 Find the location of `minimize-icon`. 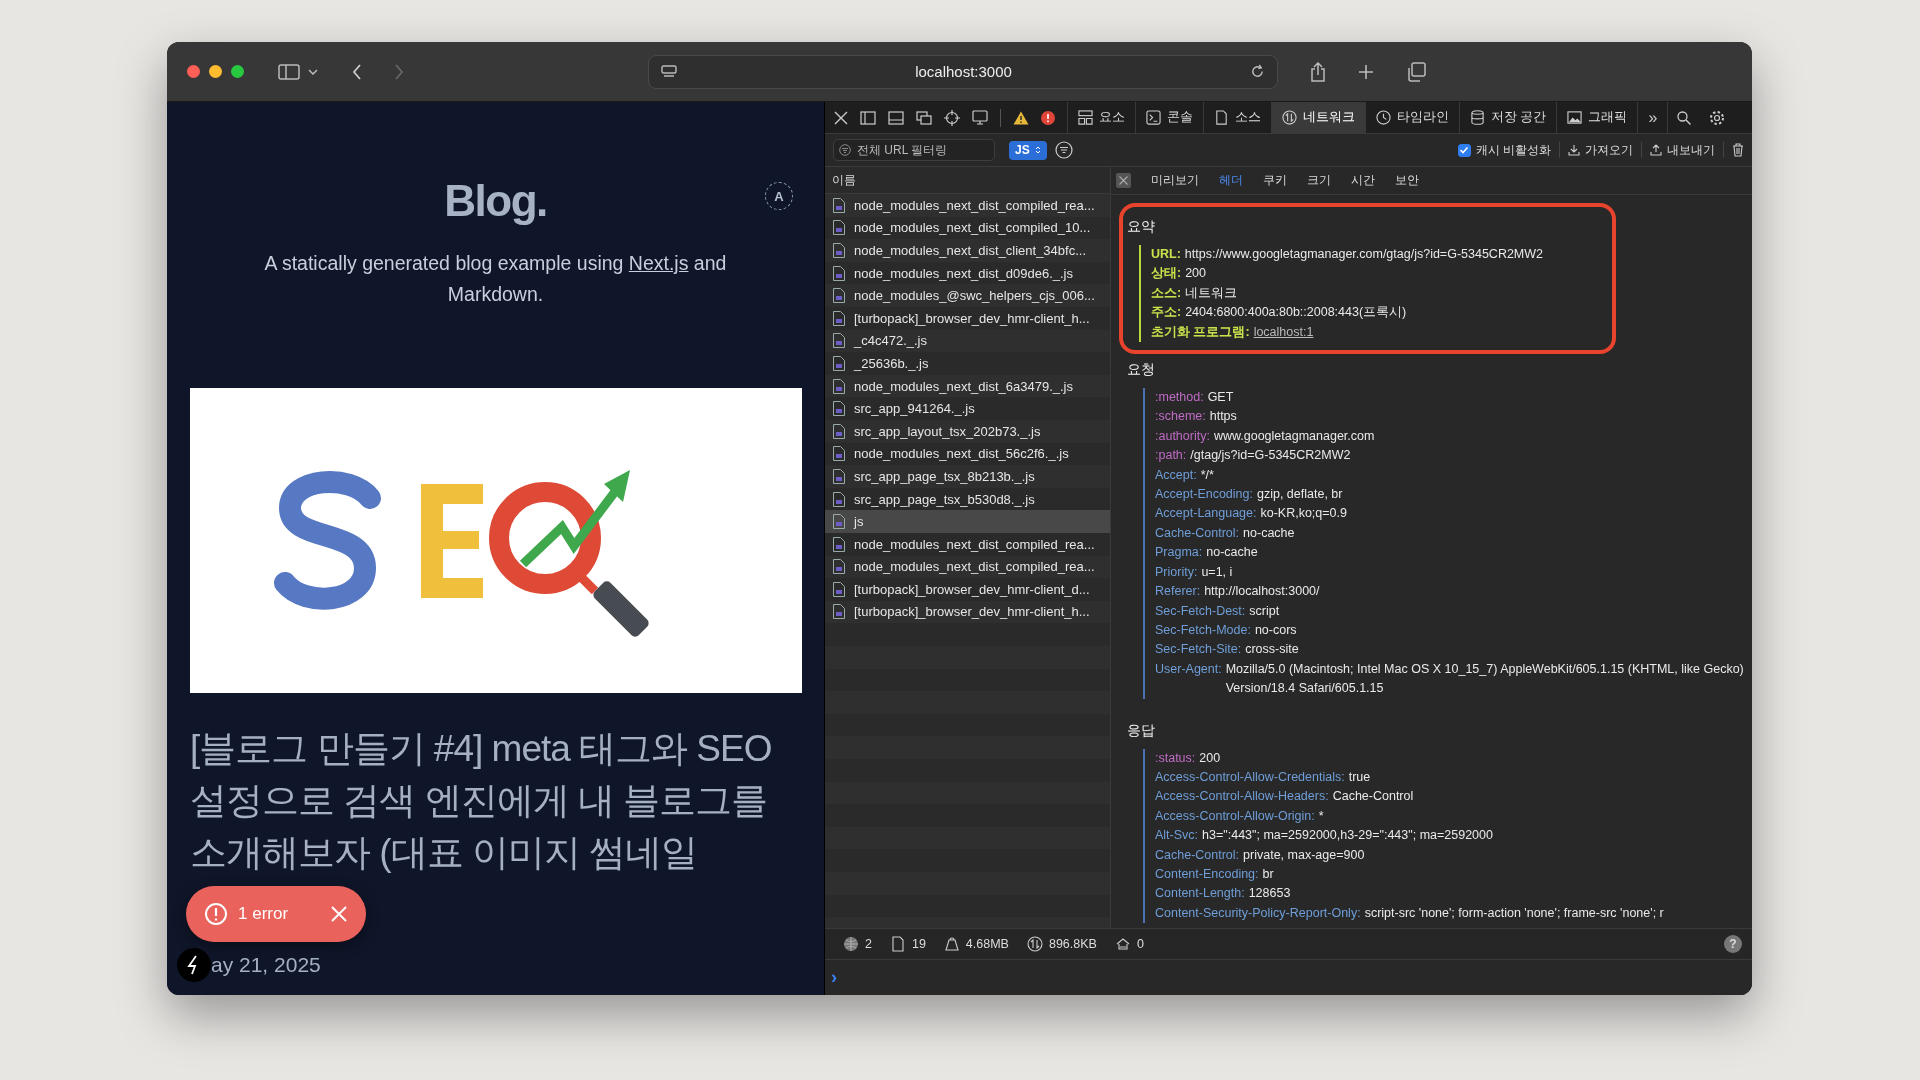

minimize-icon is located at coordinates (215, 71).